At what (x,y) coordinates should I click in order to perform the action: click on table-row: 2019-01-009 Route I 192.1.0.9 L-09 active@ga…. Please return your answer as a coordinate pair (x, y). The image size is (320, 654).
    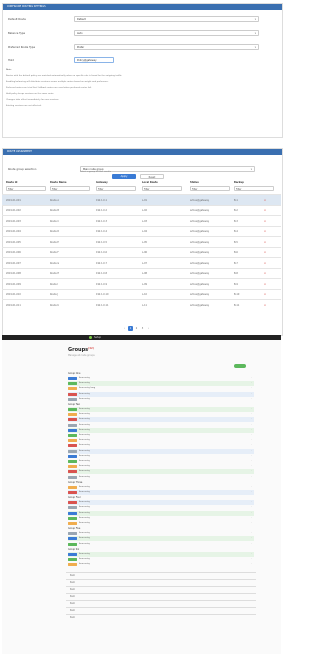
    Looking at the image, I should click on (141, 283).